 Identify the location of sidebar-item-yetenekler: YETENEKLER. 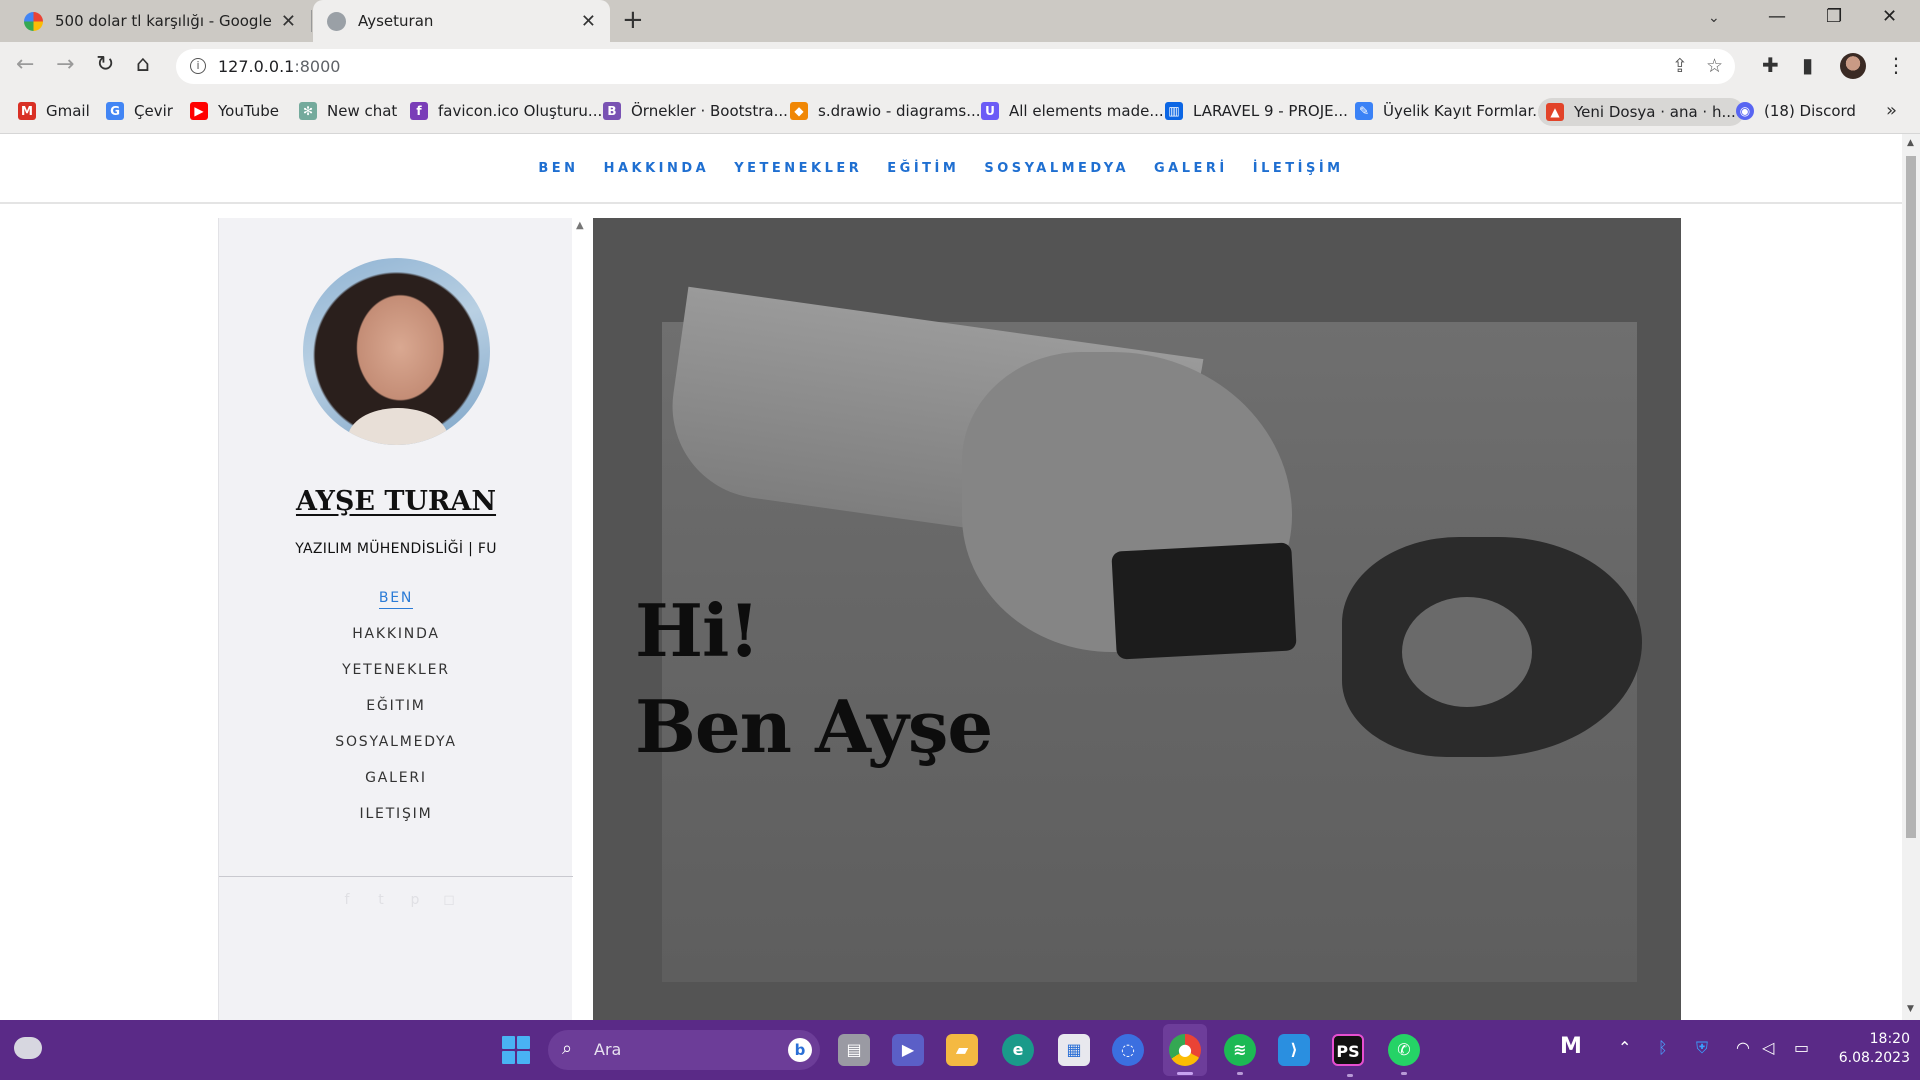
(396, 680).